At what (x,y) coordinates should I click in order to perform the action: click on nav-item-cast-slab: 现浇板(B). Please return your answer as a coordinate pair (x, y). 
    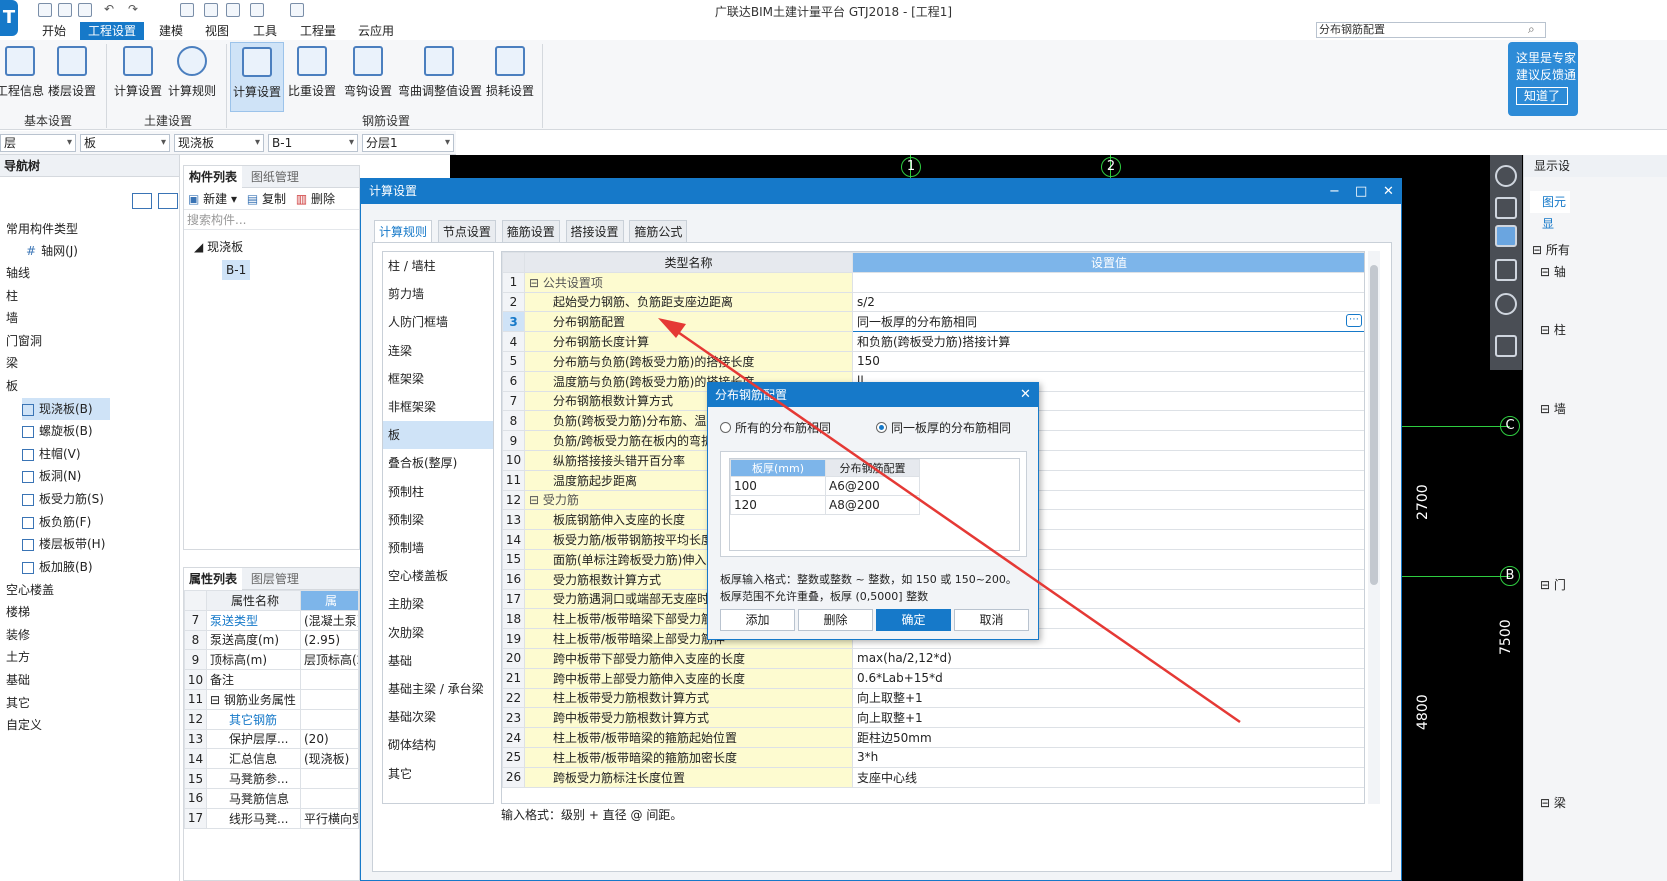
    Looking at the image, I should click on (66, 409).